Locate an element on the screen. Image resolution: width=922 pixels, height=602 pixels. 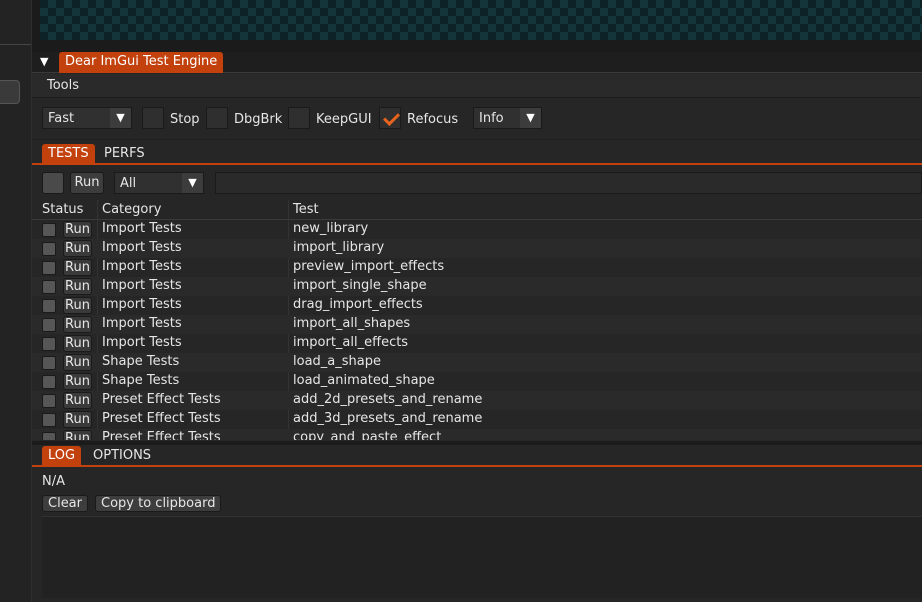
tab-options: OPTIONS is located at coordinates (122, 456).